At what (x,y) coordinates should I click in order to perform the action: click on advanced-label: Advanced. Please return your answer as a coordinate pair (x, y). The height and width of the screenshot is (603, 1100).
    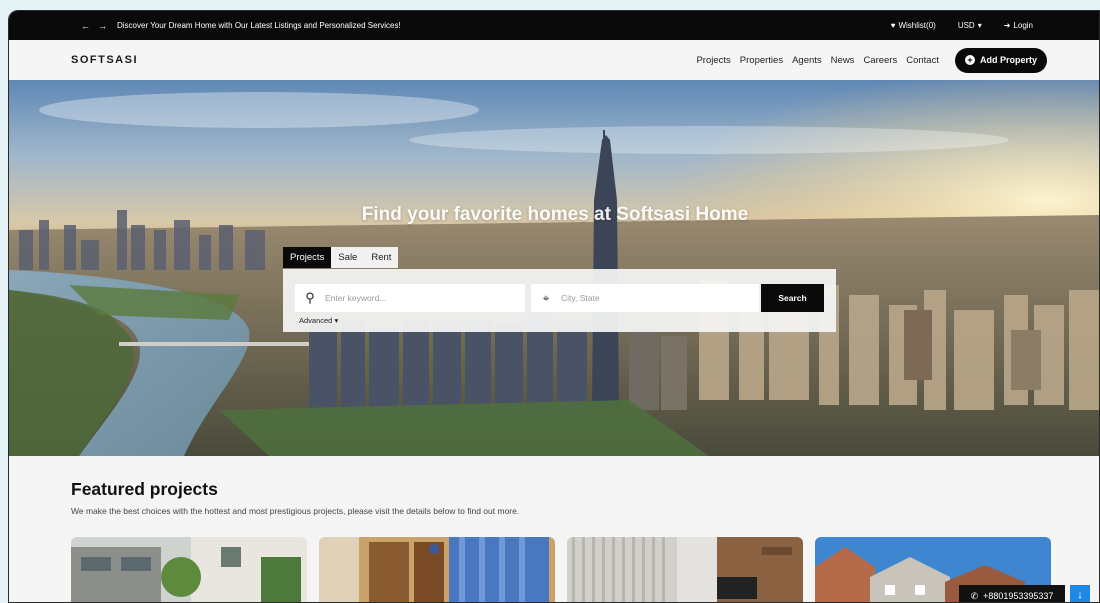
    Looking at the image, I should click on (316, 320).